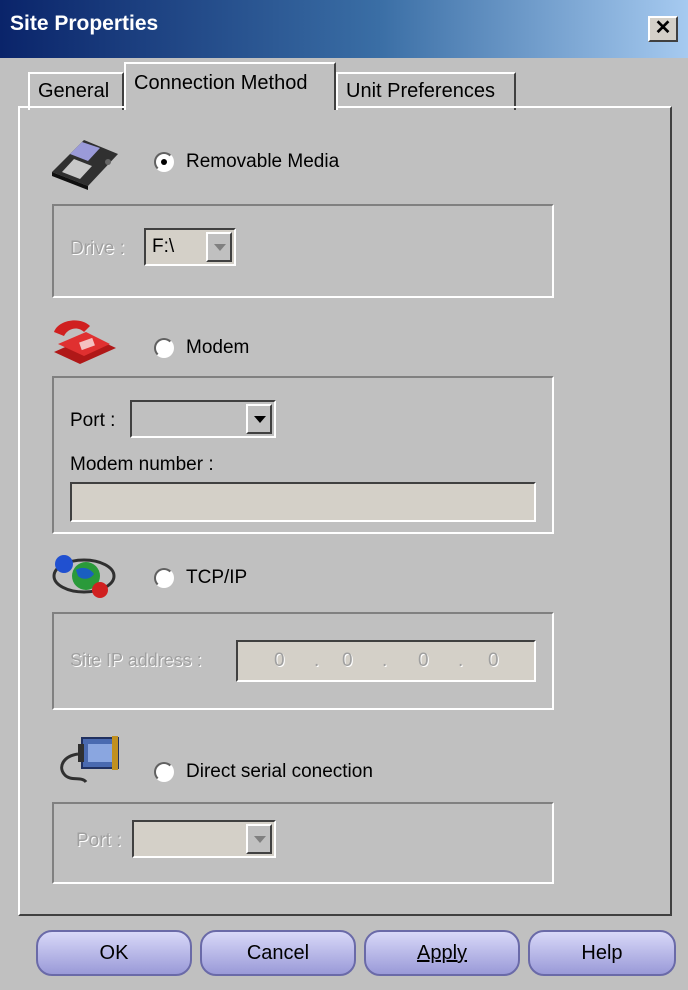  What do you see at coordinates (85, 343) in the screenshot?
I see `telephone-icon` at bounding box center [85, 343].